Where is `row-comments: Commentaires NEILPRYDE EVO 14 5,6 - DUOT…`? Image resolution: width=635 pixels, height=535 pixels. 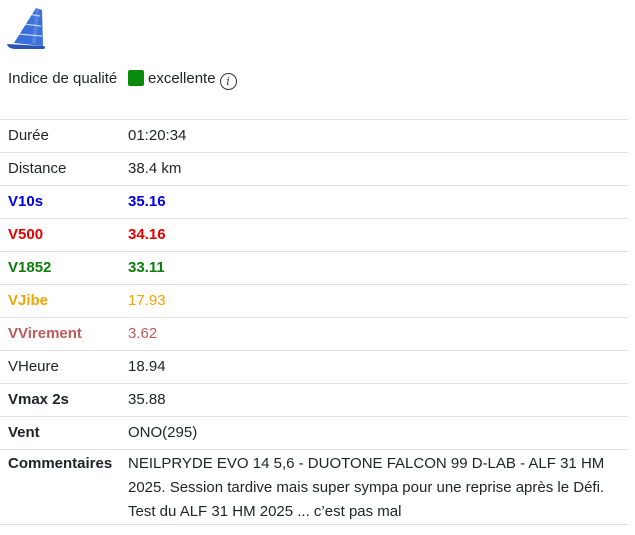
row-comments: Commentaires NEILPRYDE EVO 14 5,6 - DUOT… is located at coordinates (314, 487).